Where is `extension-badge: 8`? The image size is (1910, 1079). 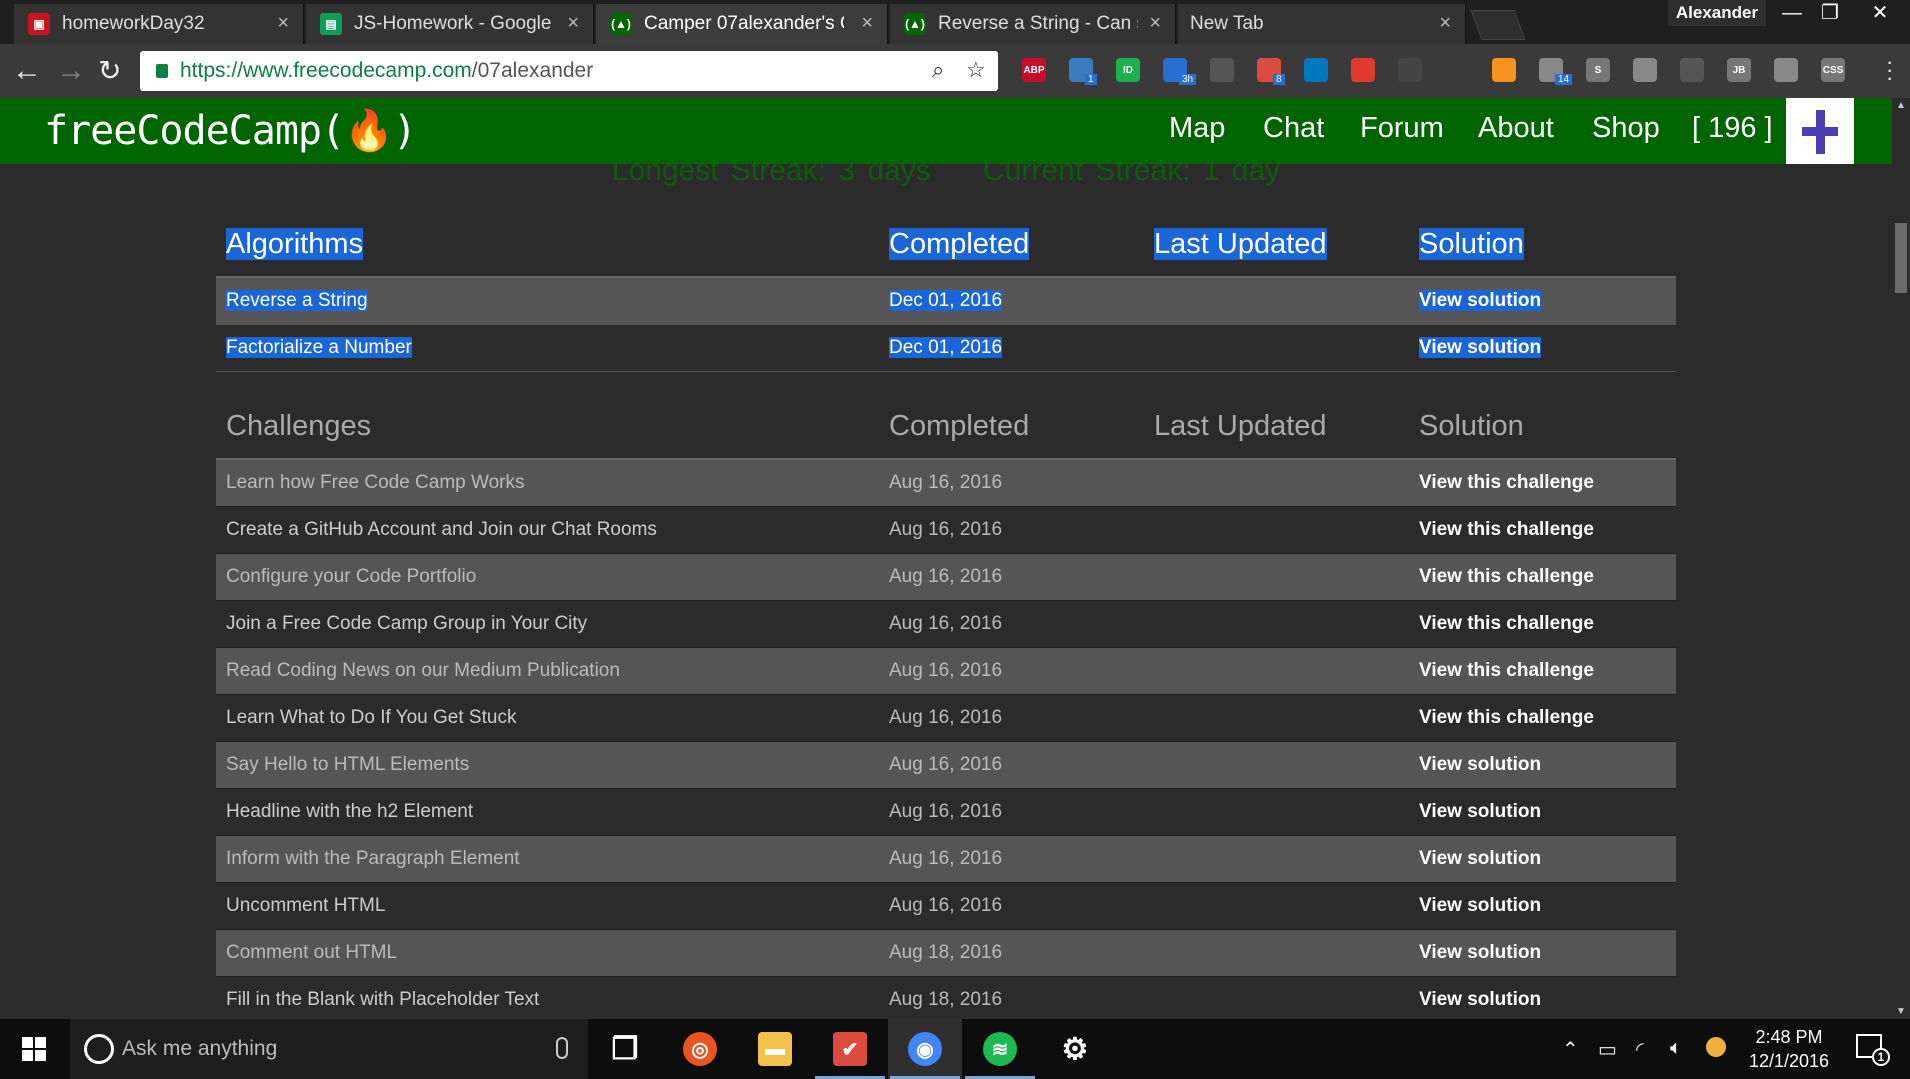 extension-badge: 8 is located at coordinates (1279, 79).